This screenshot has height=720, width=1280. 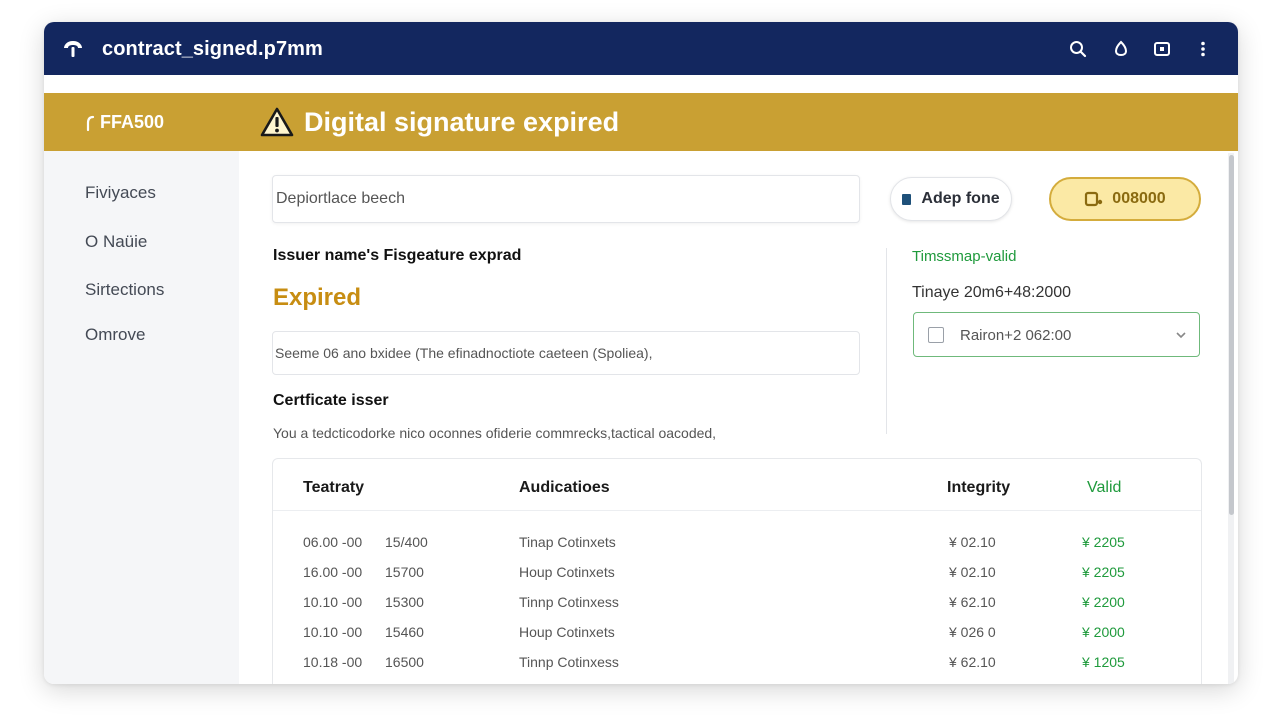 What do you see at coordinates (1121, 49) in the screenshot?
I see `bell-icon` at bounding box center [1121, 49].